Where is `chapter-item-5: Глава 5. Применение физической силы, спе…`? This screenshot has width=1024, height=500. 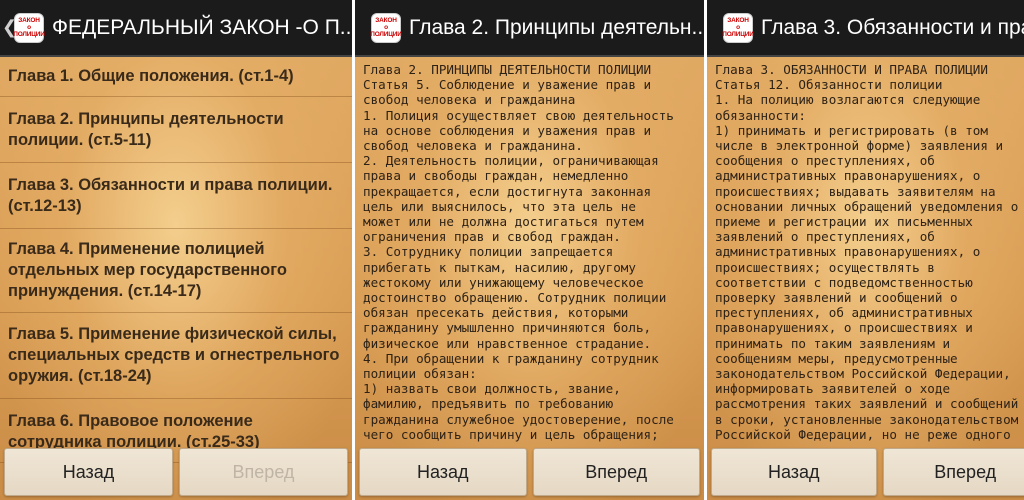
chapter-item-5: Глава 5. Применение физической силы, спе… is located at coordinates (176, 356).